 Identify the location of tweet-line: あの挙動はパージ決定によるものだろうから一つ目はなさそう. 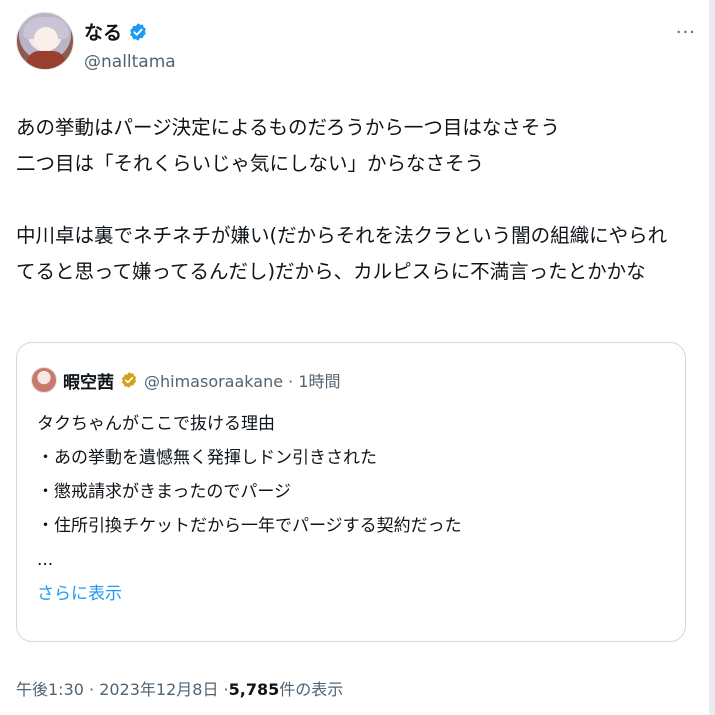
(288, 127).